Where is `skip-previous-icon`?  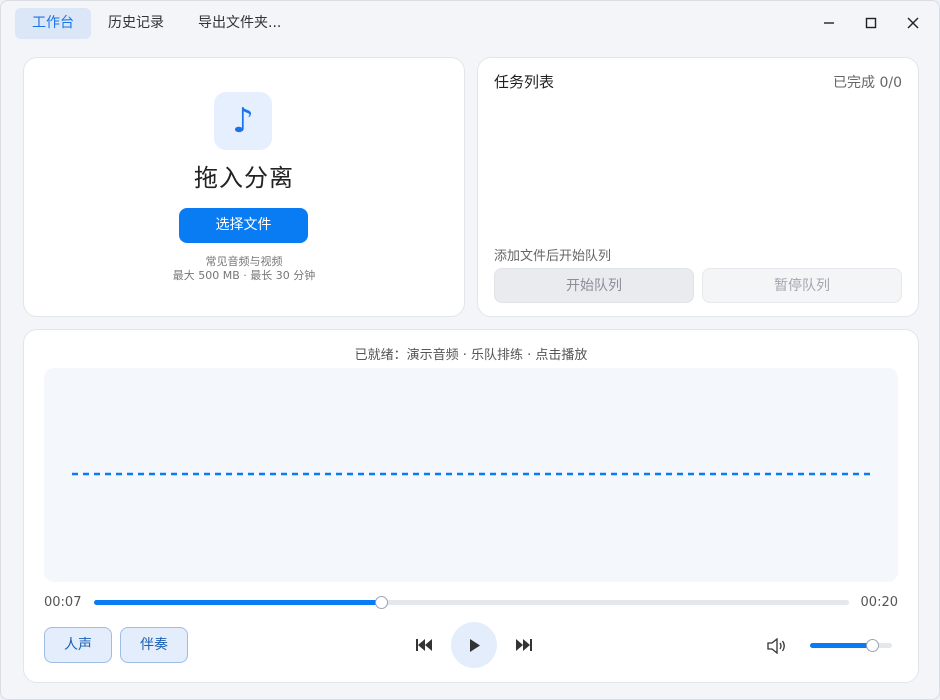
skip-previous-icon is located at coordinates (424, 645).